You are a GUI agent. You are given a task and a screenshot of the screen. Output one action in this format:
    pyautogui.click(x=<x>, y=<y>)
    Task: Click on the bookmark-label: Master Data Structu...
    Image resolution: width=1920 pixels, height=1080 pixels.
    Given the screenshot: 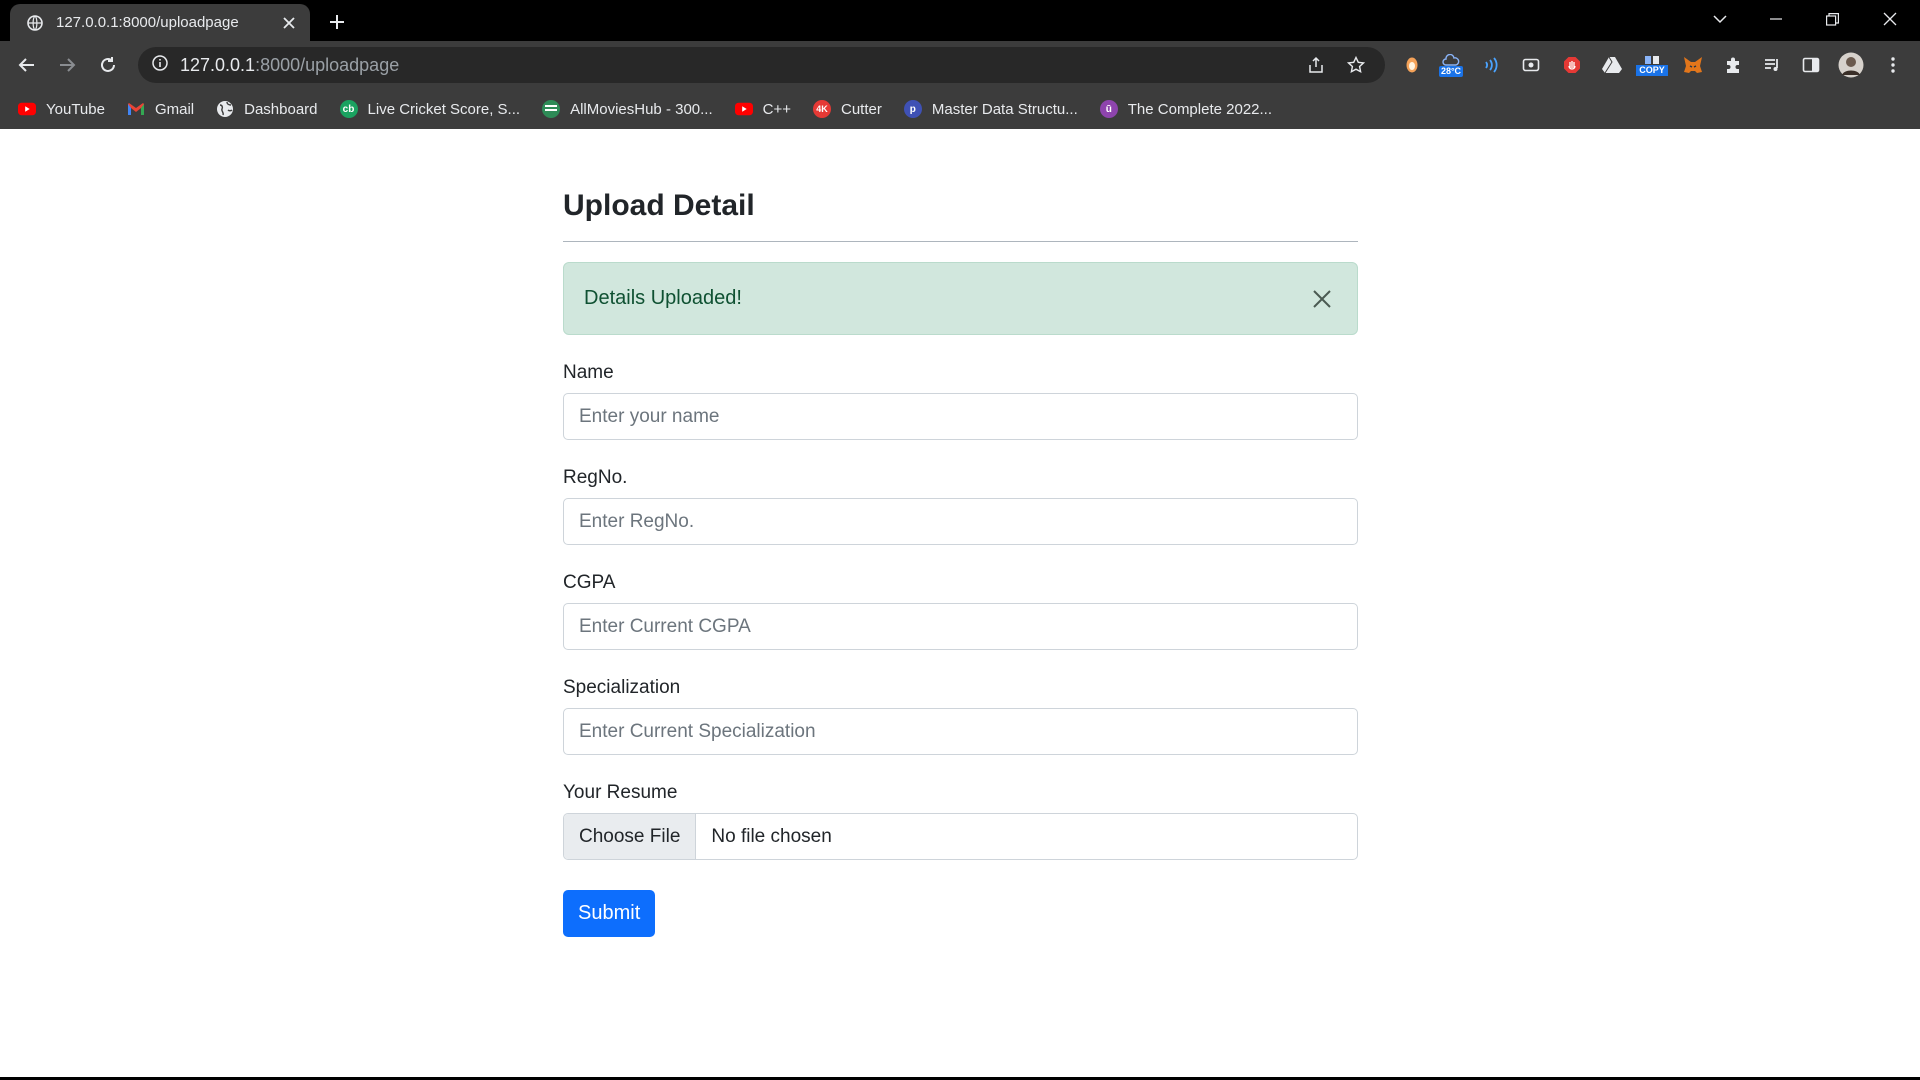 What is the action you would take?
    pyautogui.click(x=1004, y=109)
    